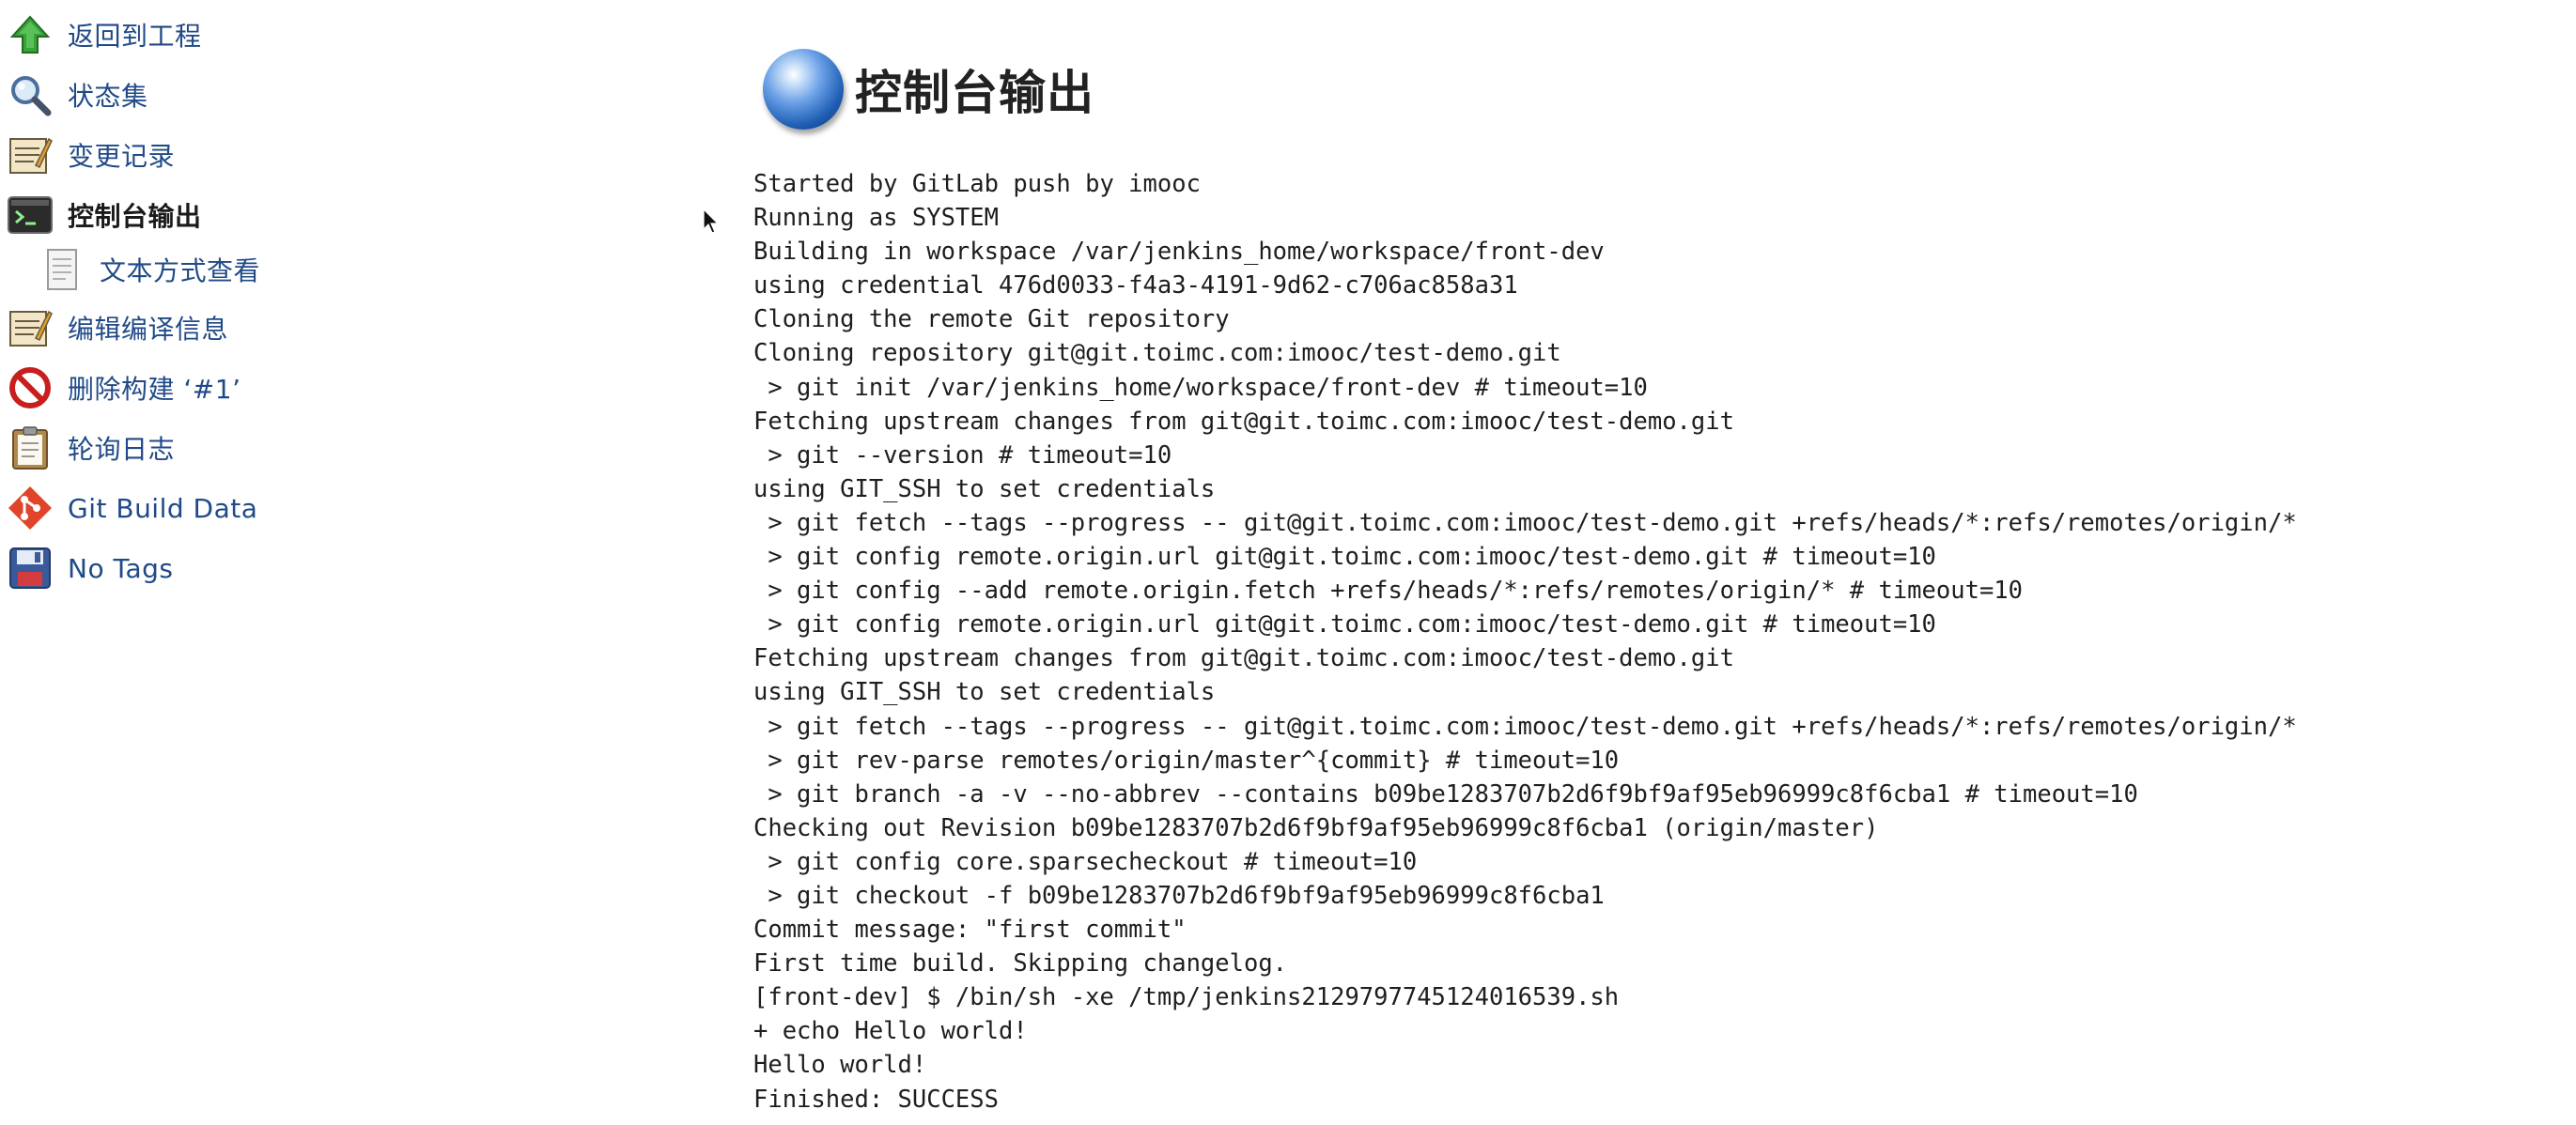 The image size is (2576, 1125). I want to click on sidebar-item-label: 状态集, so click(108, 97).